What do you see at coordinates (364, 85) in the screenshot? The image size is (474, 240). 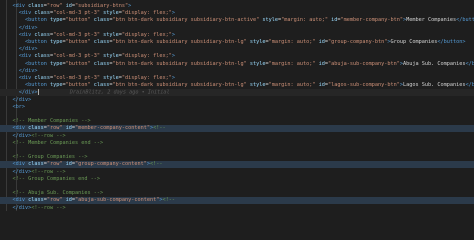 I see `code-token: "lagos-sub-company-btn"` at bounding box center [364, 85].